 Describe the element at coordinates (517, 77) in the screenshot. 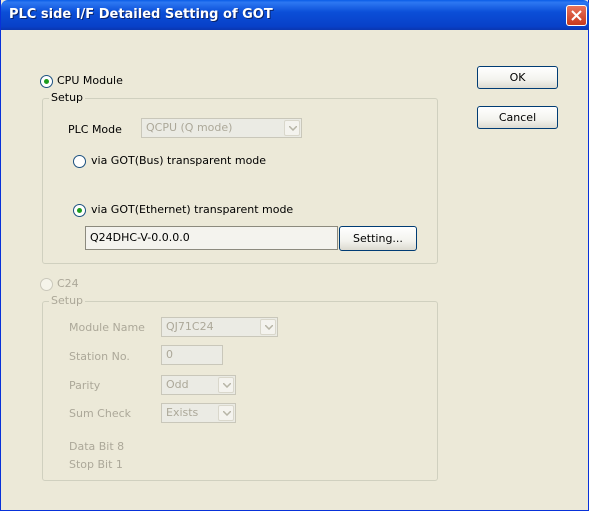

I see `ok-button: OK` at that location.